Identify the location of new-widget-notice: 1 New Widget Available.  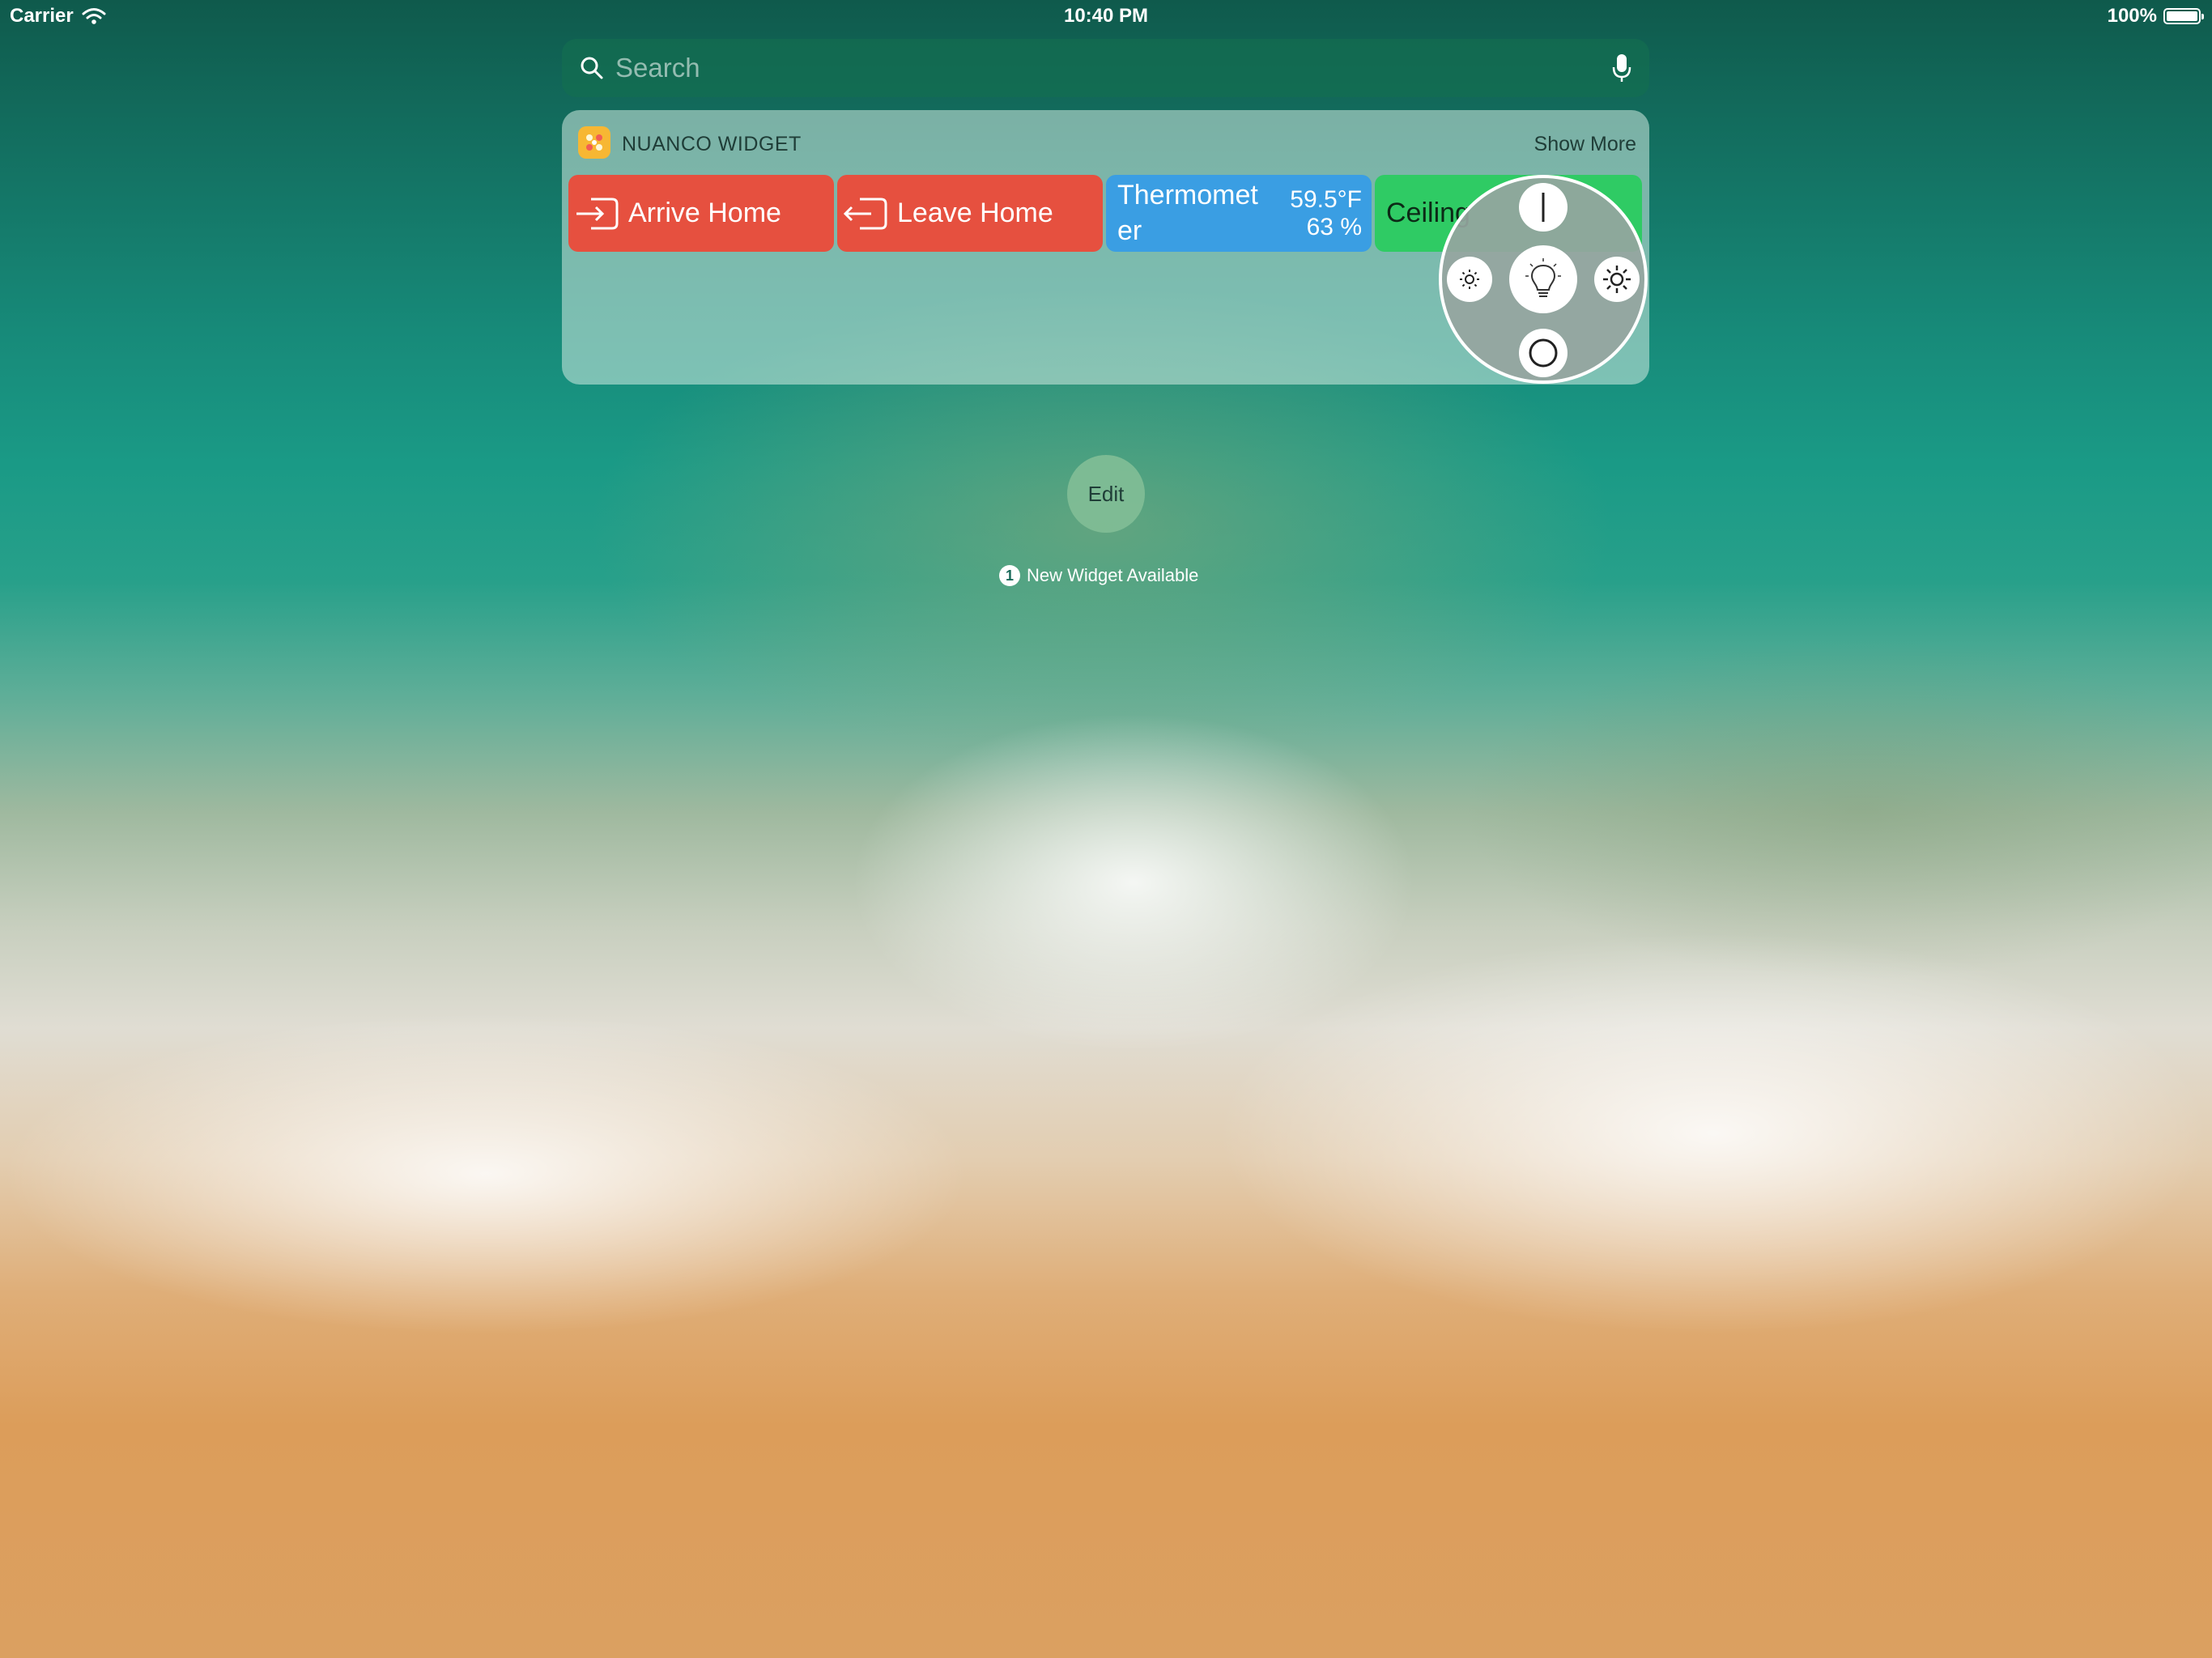
(1098, 575).